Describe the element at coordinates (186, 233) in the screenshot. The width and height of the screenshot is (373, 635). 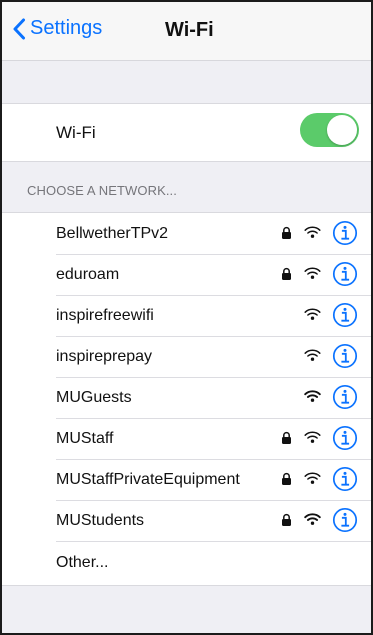
I see `network-row-bellwethertpv2: BellwetherTPv2` at that location.